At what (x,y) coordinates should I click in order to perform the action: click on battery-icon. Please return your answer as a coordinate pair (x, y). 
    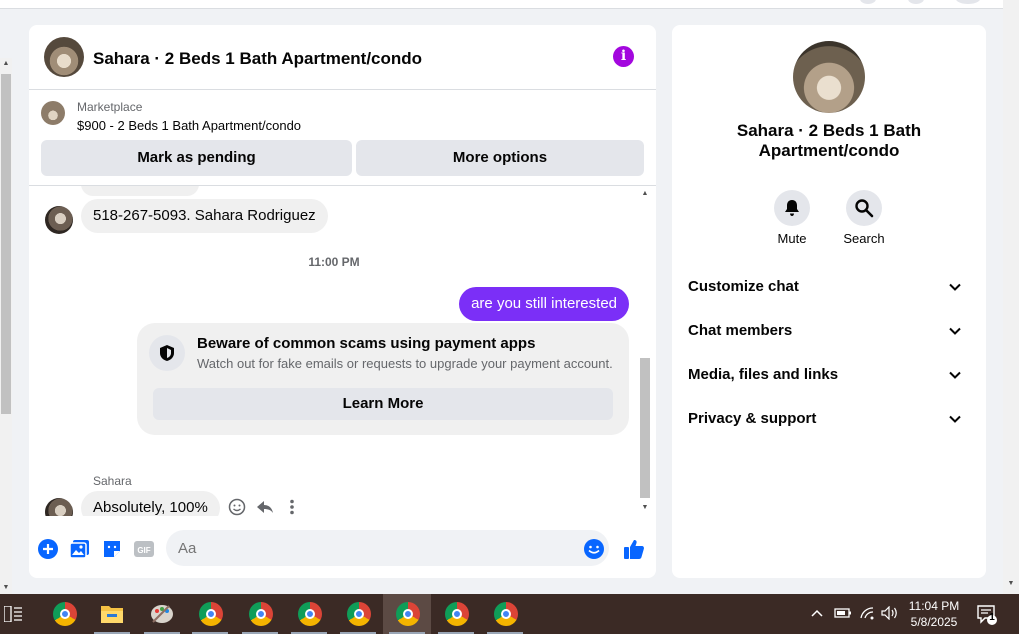
    Looking at the image, I should click on (843, 614).